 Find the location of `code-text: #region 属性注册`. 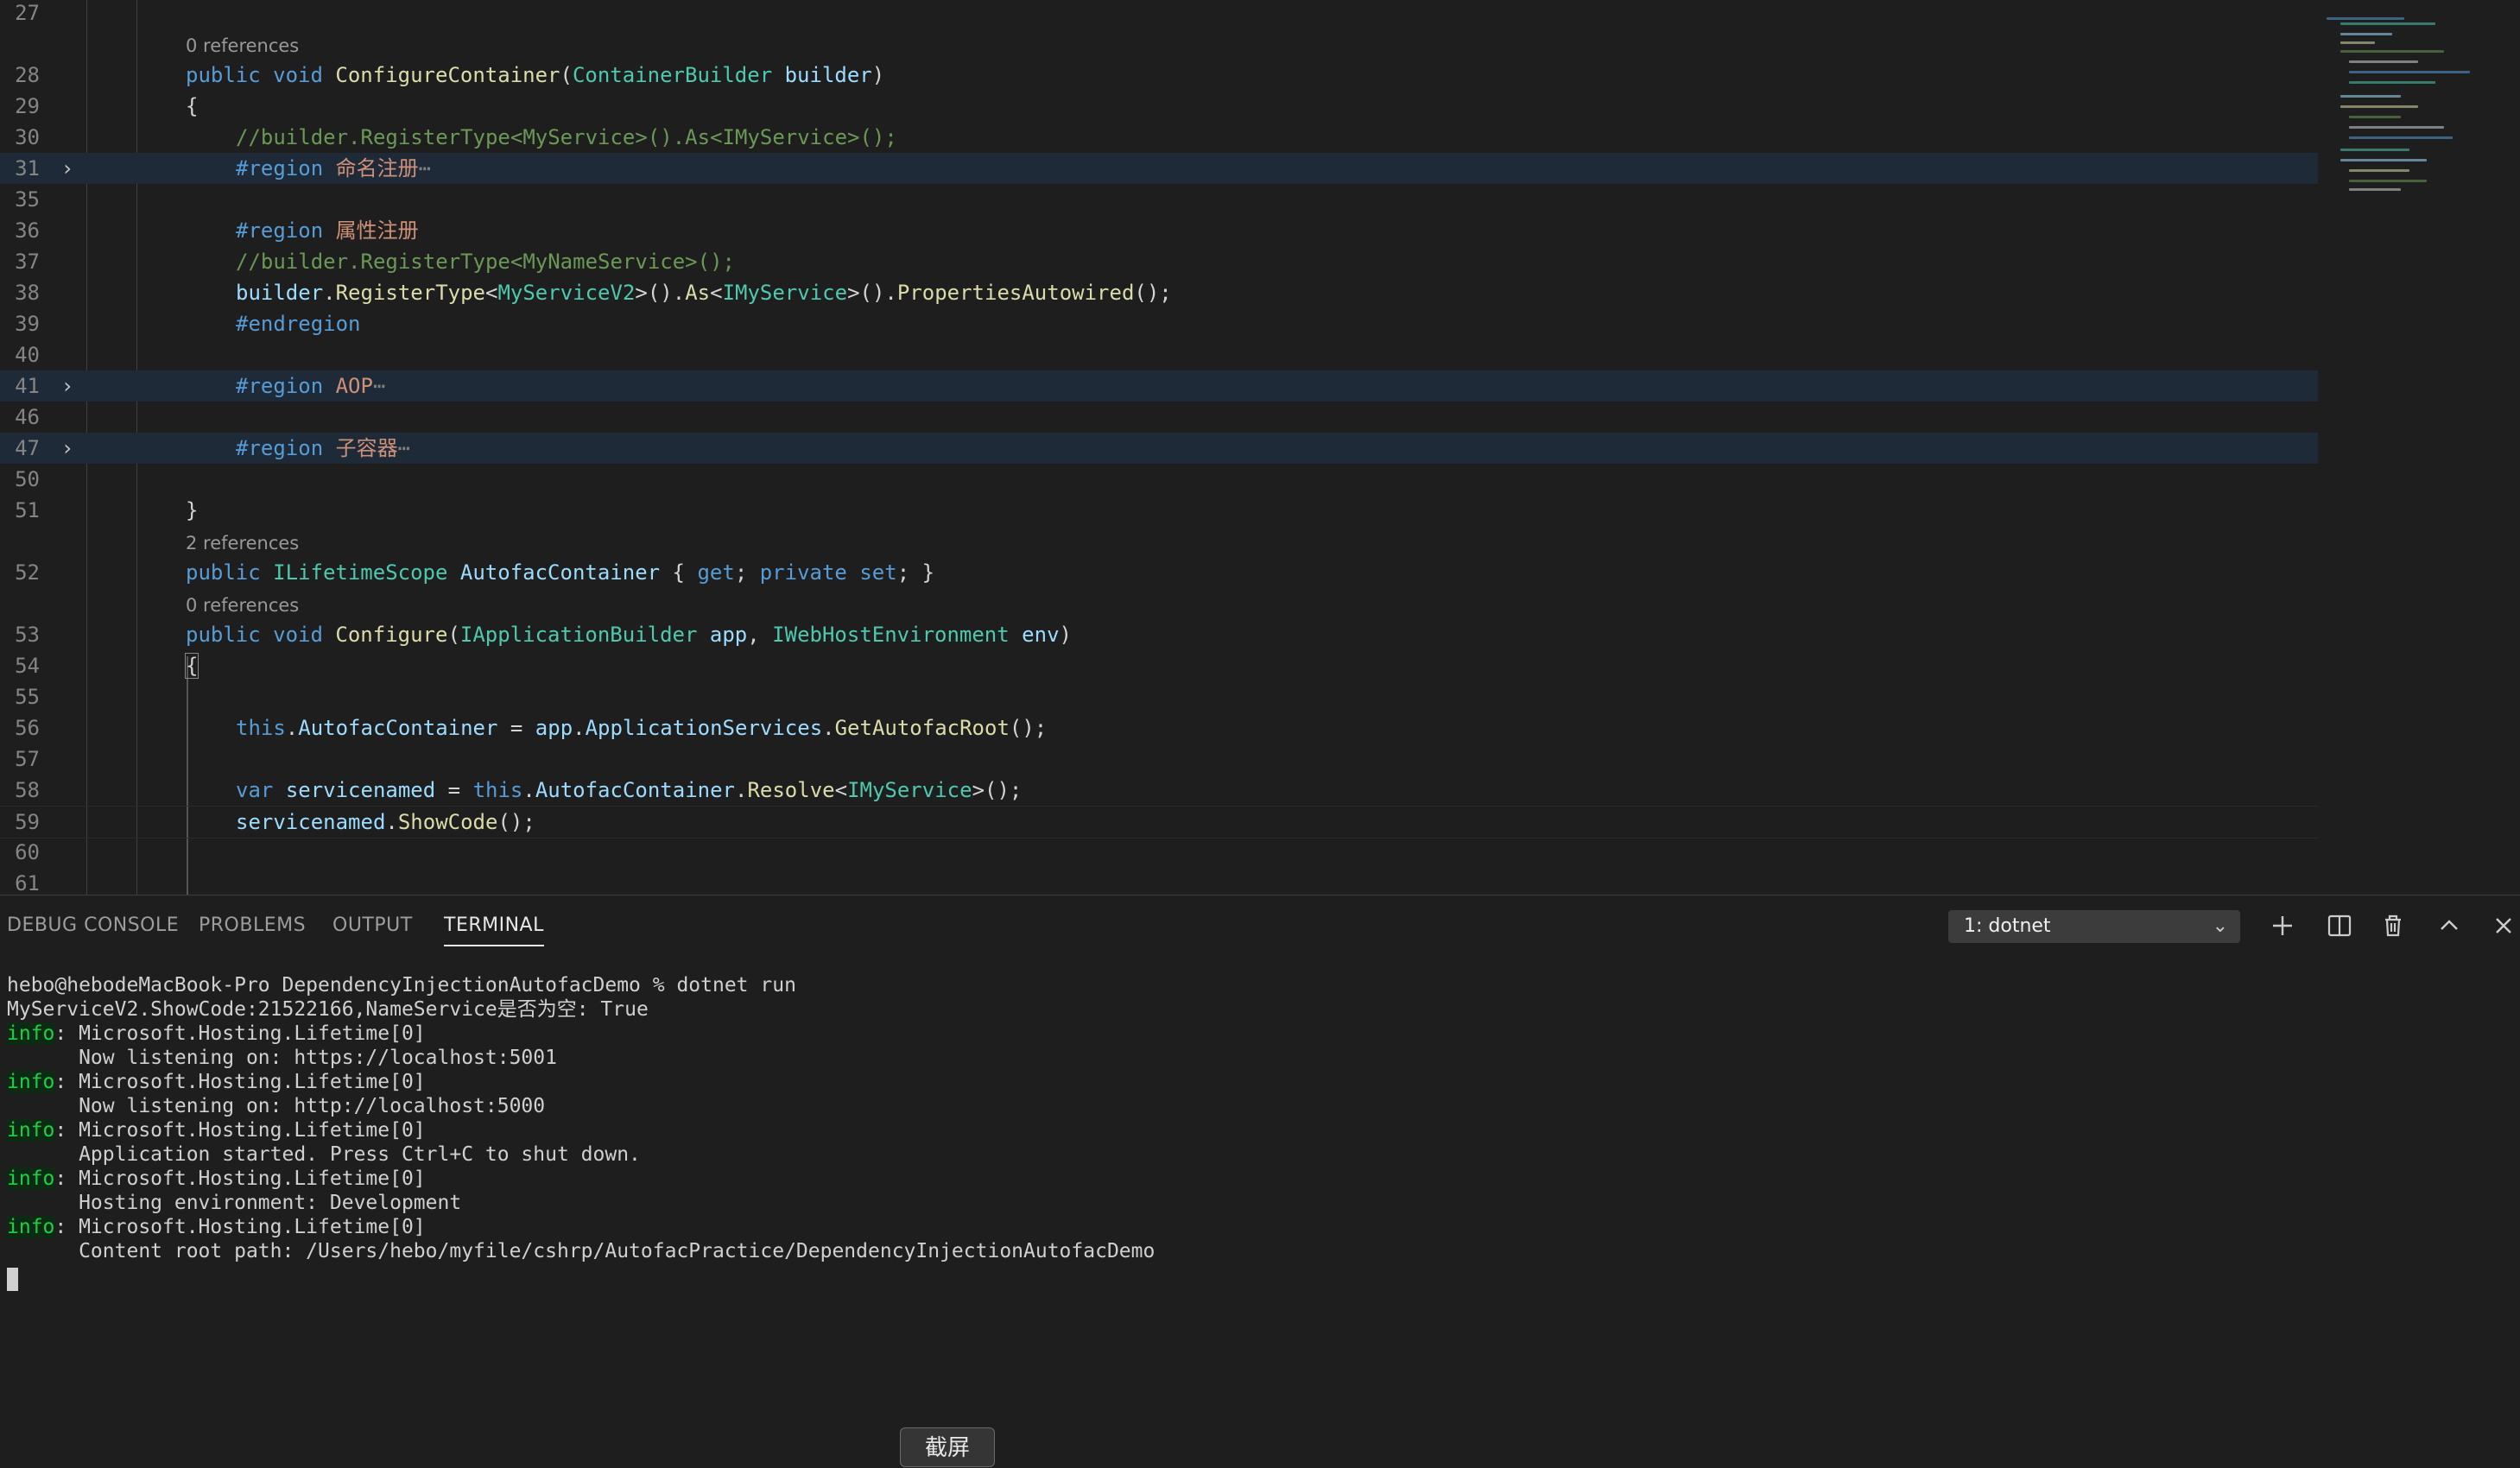

code-text: #region 属性注册 is located at coordinates (327, 230).